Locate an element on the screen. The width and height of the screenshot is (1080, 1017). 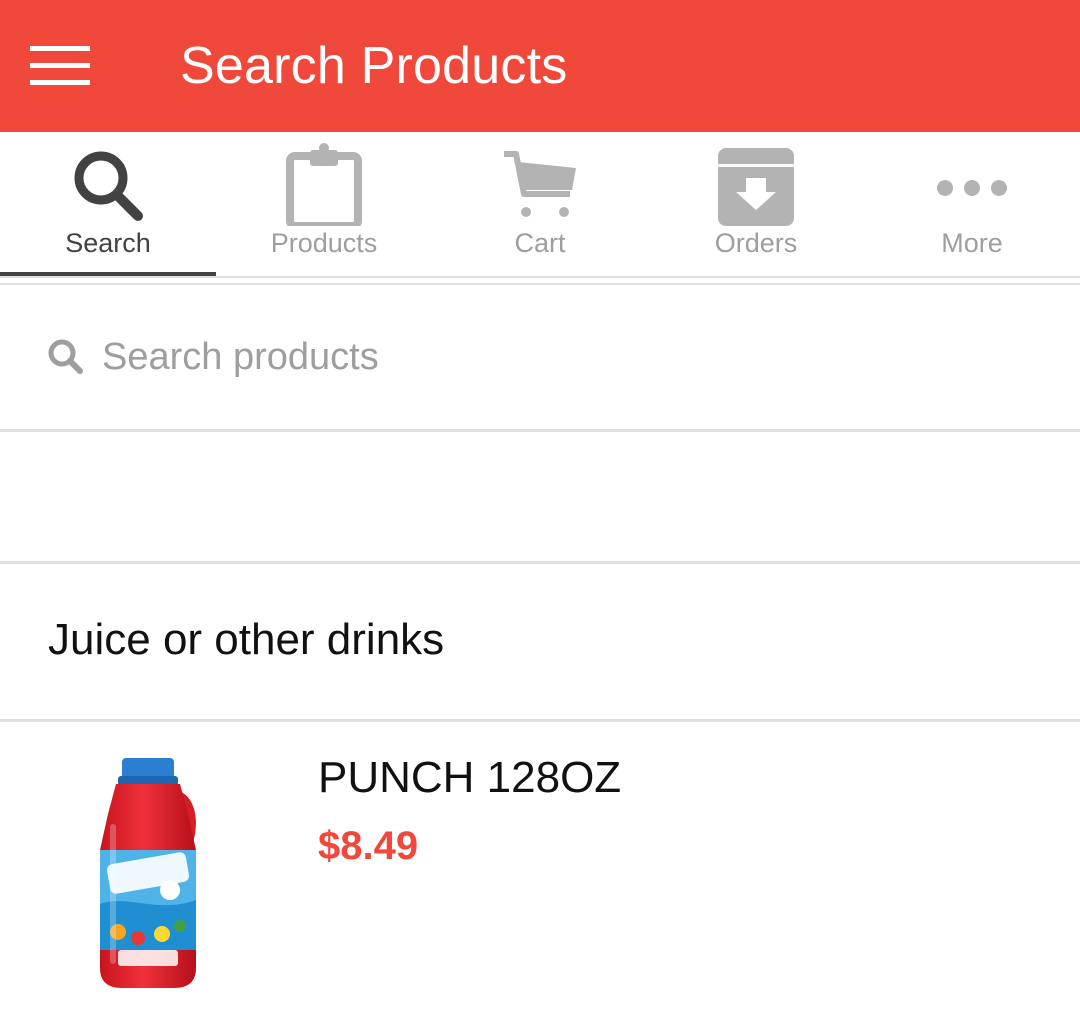
tab-orders: Orders is located at coordinates (756, 205).